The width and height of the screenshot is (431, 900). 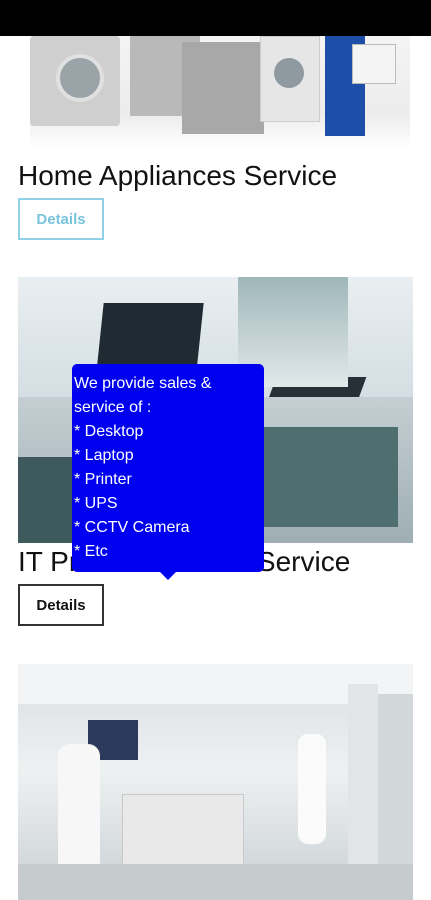 I want to click on tooltip-line: We provide sales &, so click(x=143, y=383).